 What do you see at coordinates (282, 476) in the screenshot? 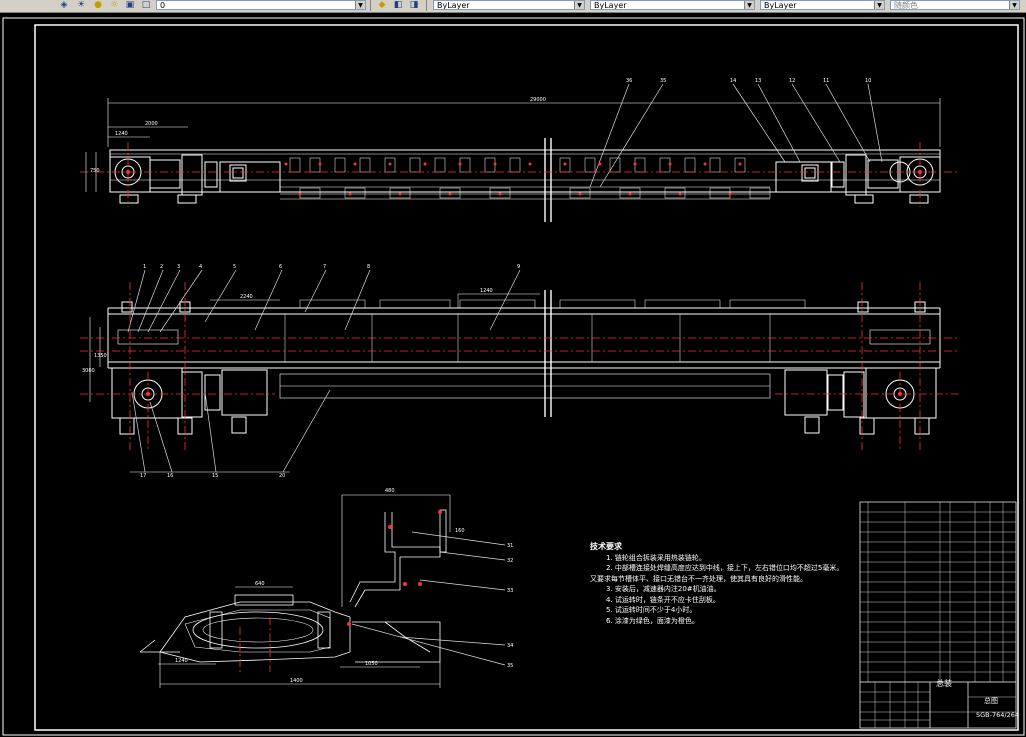
I see `callout-20: 20` at bounding box center [282, 476].